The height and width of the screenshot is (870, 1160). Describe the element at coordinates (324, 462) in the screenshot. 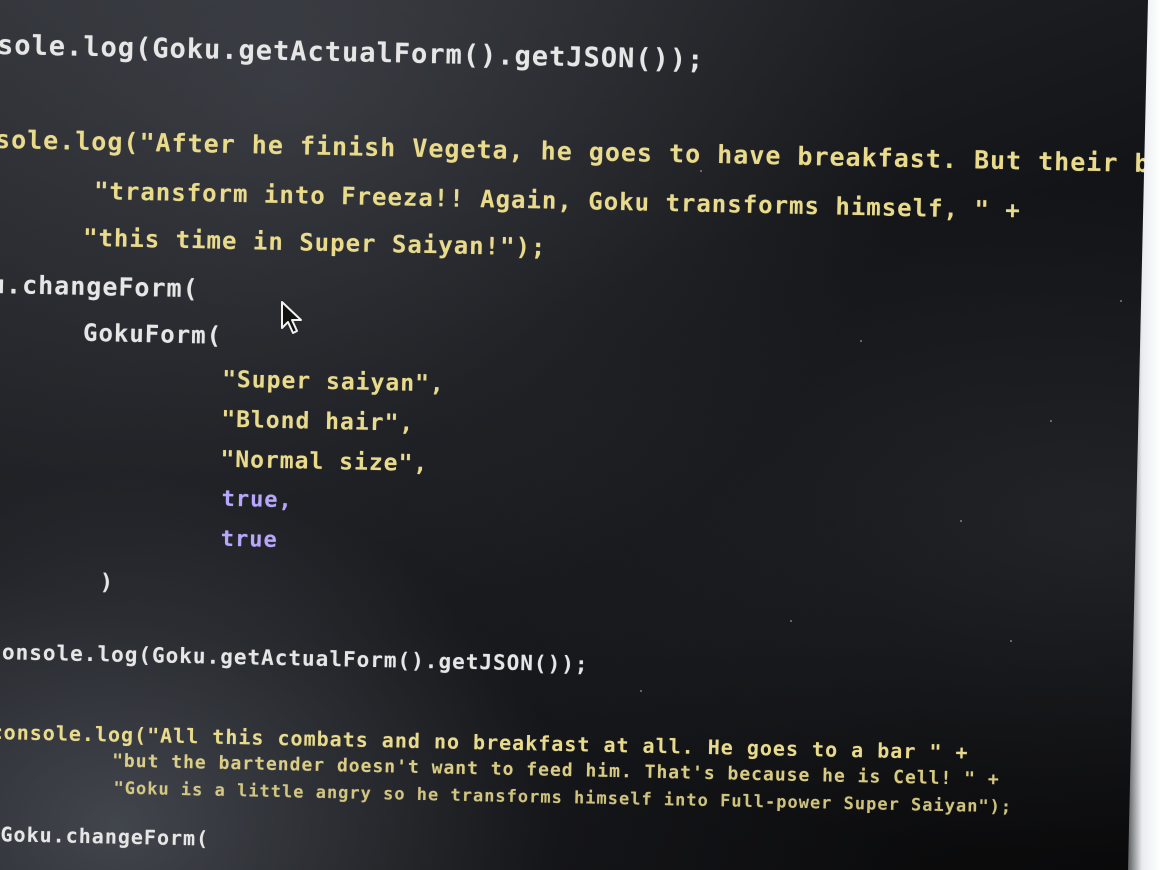

I see `code-line-9: "Normal size",` at that location.